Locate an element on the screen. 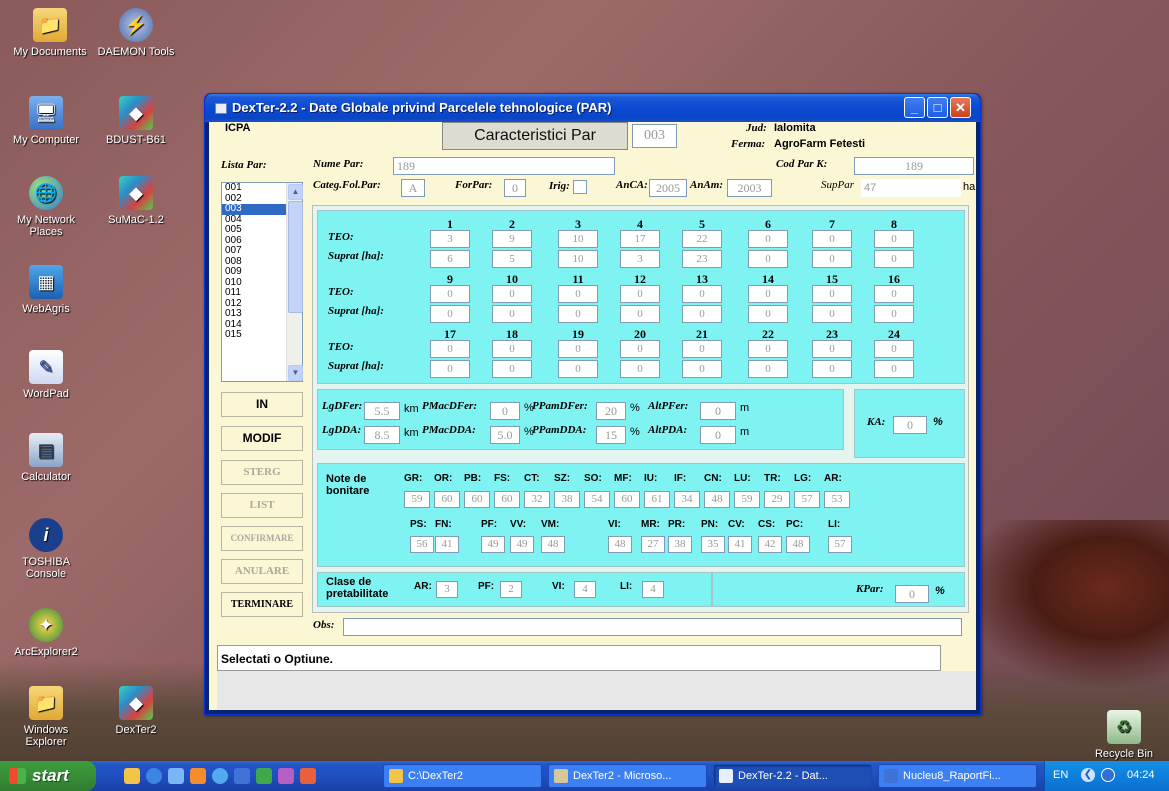 The width and height of the screenshot is (1169, 791). scroll-down-icon: ▼ is located at coordinates (295, 373).